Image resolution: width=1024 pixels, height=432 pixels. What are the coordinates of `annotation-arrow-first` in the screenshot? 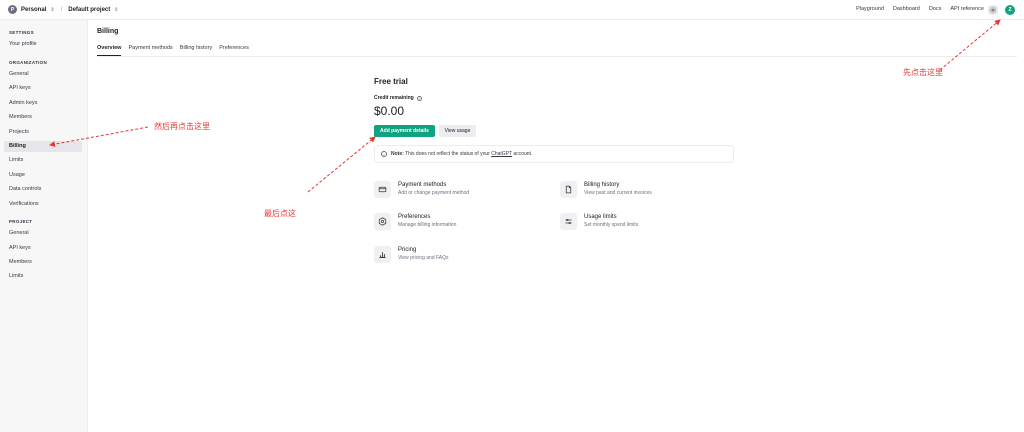 It's located at (970, 45).